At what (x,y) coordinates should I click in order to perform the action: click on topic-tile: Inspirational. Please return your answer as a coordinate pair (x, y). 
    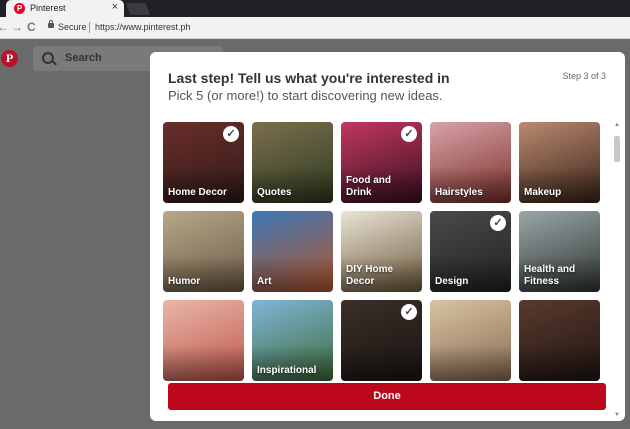
    Looking at the image, I should click on (292, 340).